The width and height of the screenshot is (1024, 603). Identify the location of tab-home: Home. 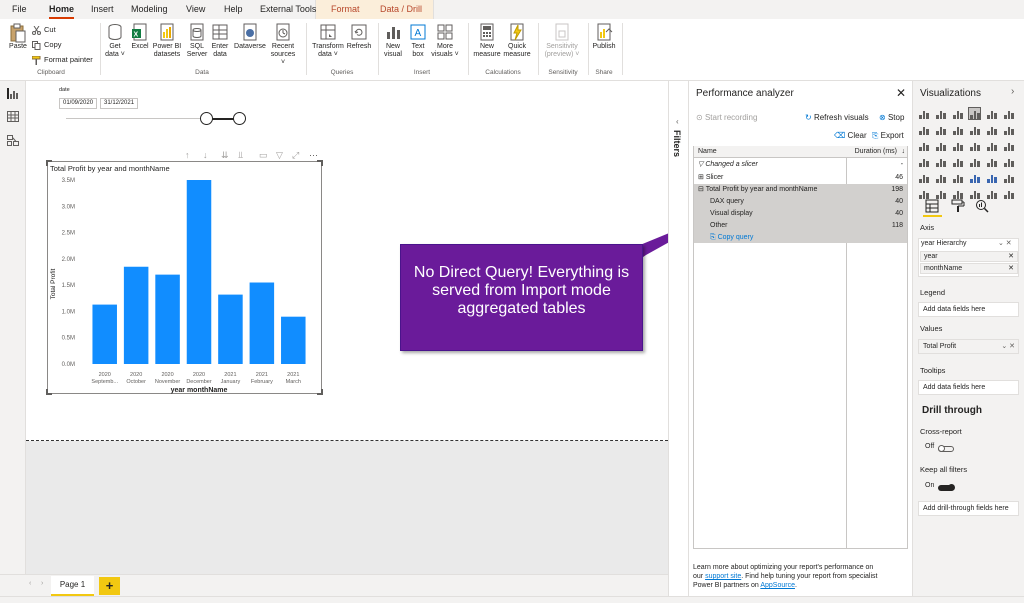
(62, 11).